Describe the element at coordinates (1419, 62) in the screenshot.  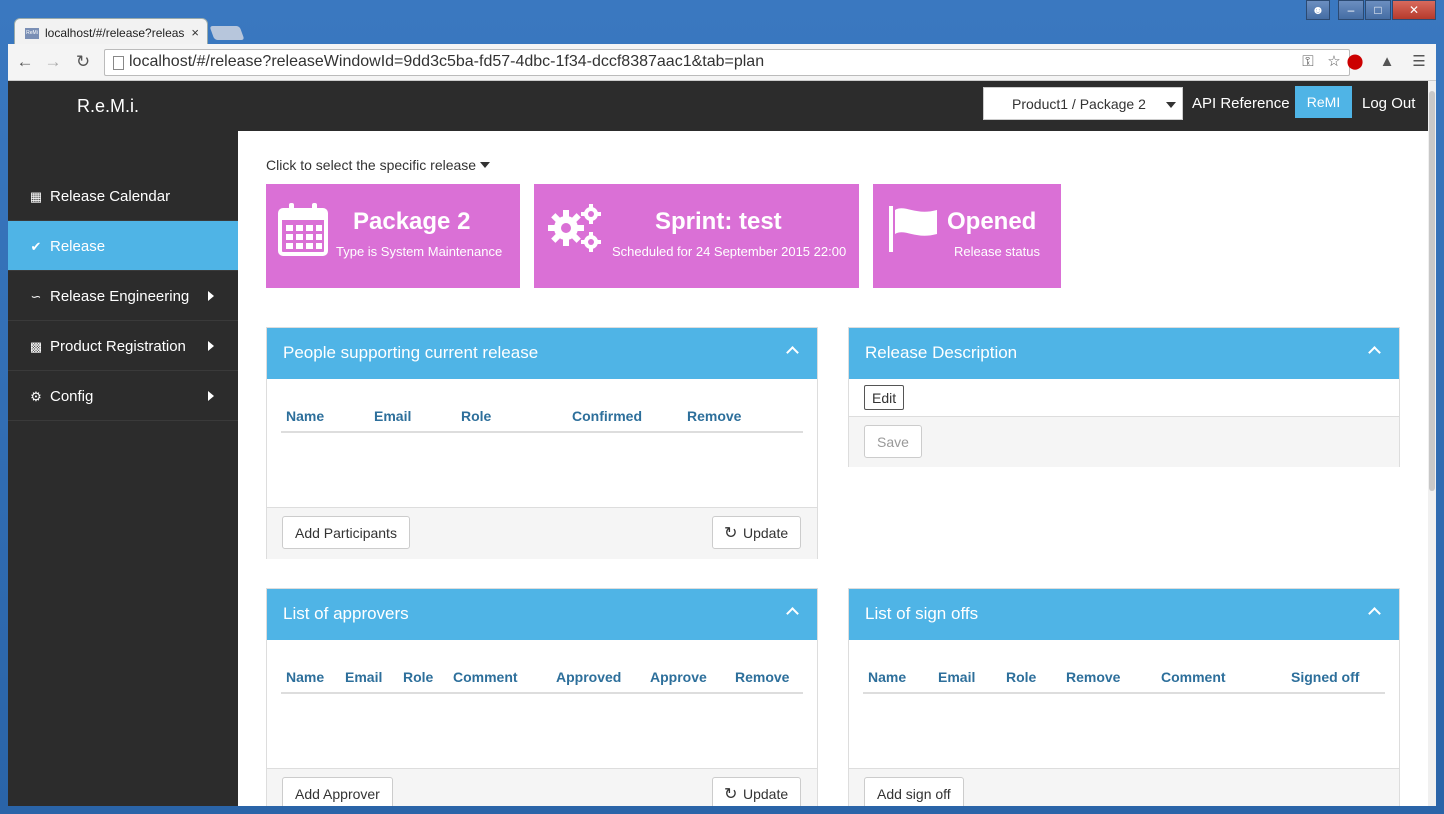
I see `menu-icon: ☰` at that location.